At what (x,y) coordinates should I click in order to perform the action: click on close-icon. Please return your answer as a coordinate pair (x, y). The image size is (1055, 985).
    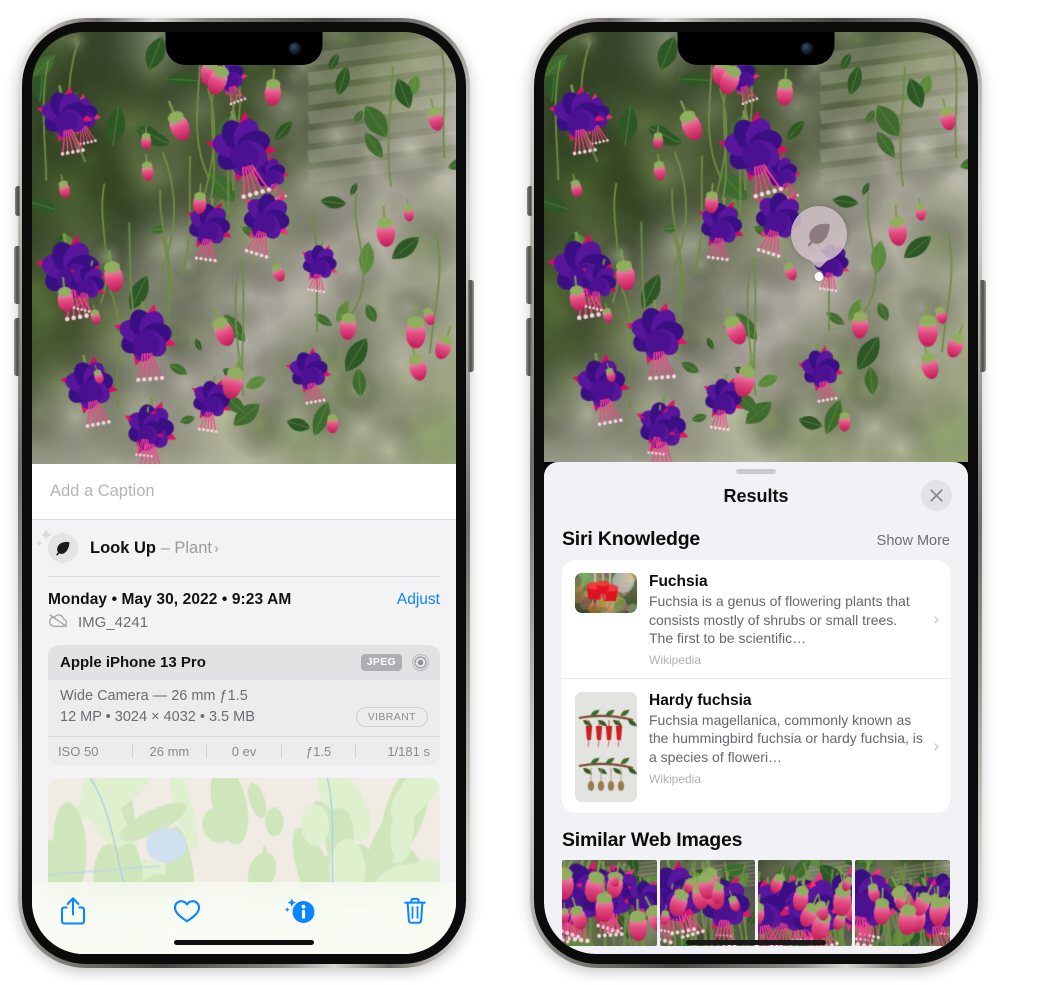
    Looking at the image, I should click on (936, 495).